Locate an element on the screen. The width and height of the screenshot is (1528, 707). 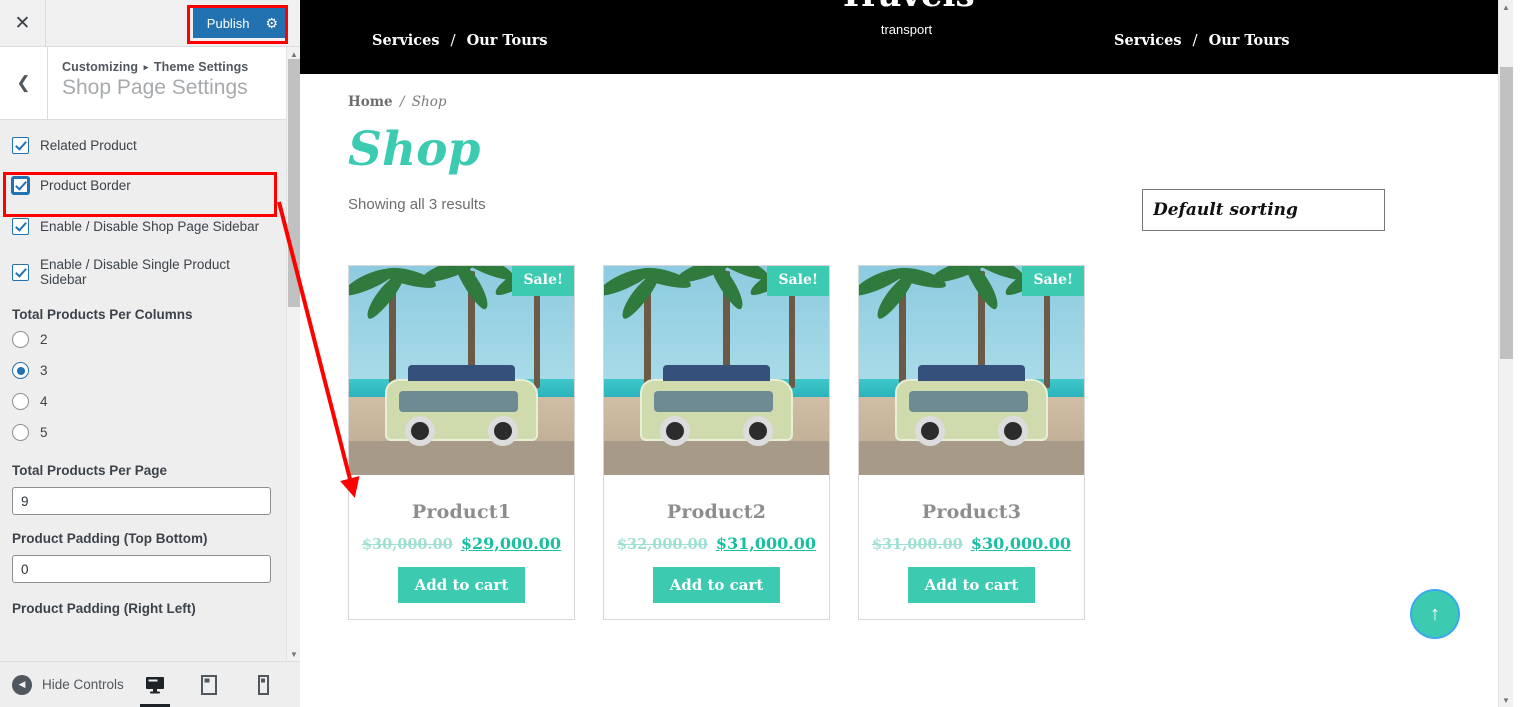
product-new-price: $31,000.00 is located at coordinates (766, 543).